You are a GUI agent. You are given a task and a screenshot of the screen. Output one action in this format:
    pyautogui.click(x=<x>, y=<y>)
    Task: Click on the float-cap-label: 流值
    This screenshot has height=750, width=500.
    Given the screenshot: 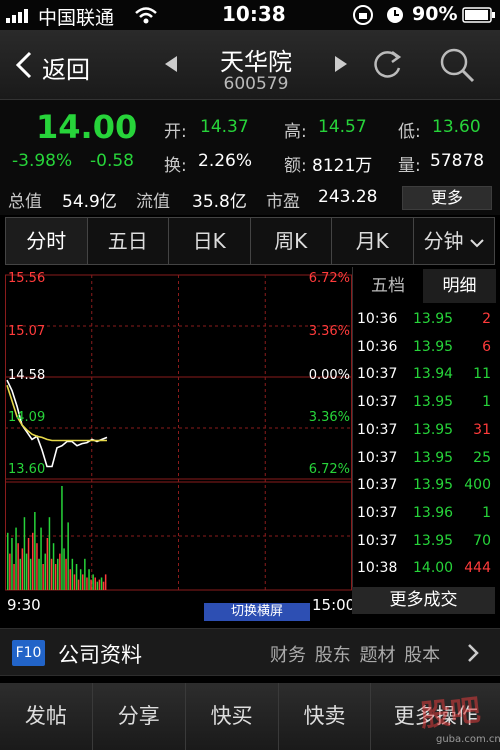 What is the action you would take?
    pyautogui.click(x=153, y=202)
    